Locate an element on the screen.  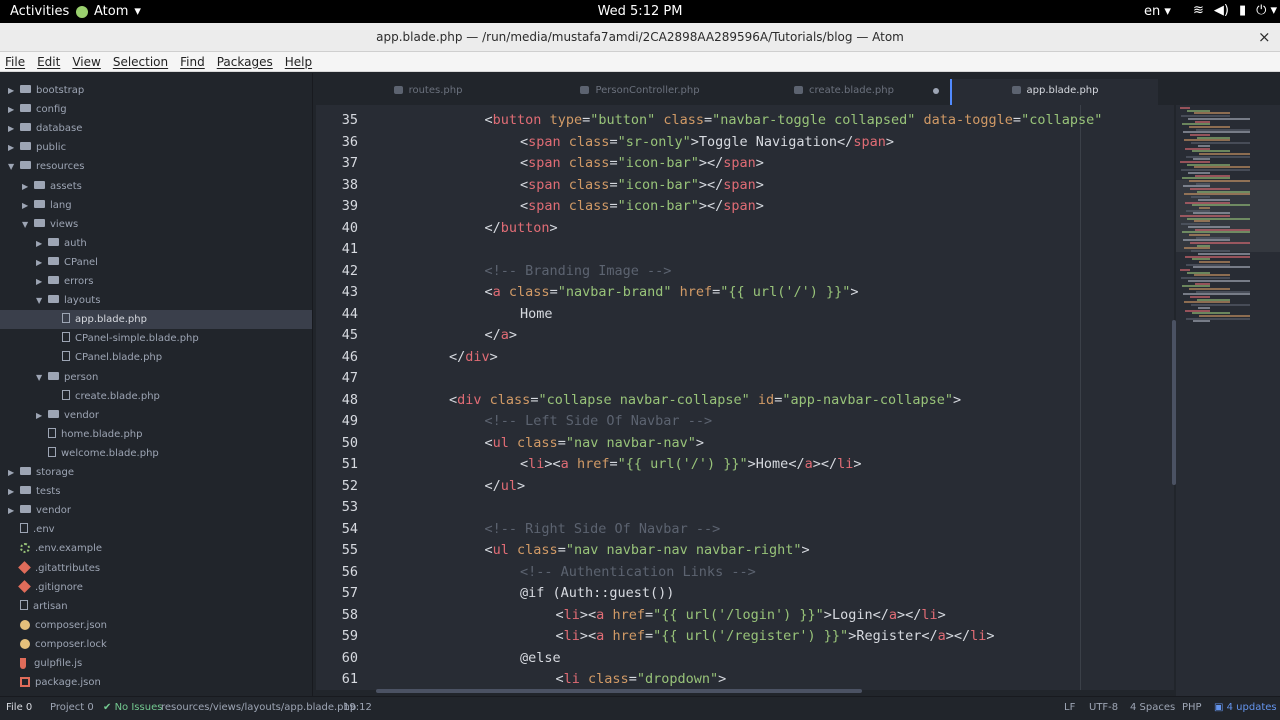
updates-indicator: ▣ 4 updates is located at coordinates (1245, 708).